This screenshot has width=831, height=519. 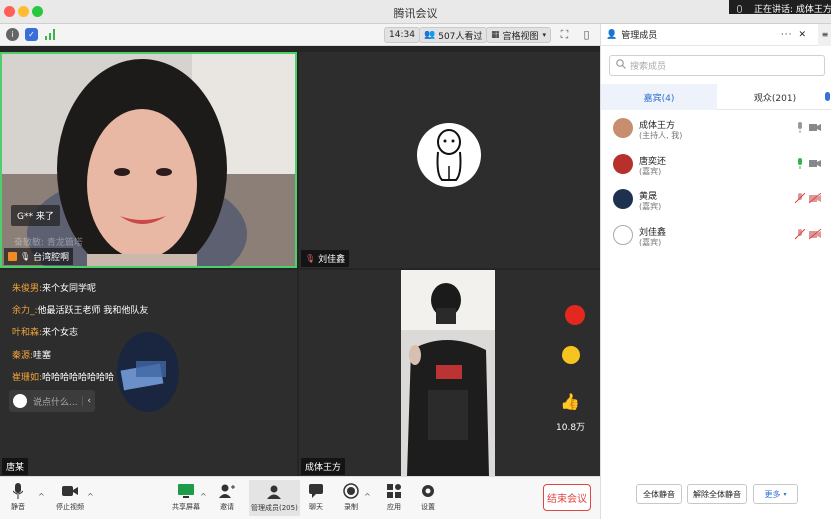 What do you see at coordinates (325, 258) in the screenshot?
I see `participant-name-tag: 🎙 刘佳鑫` at bounding box center [325, 258].